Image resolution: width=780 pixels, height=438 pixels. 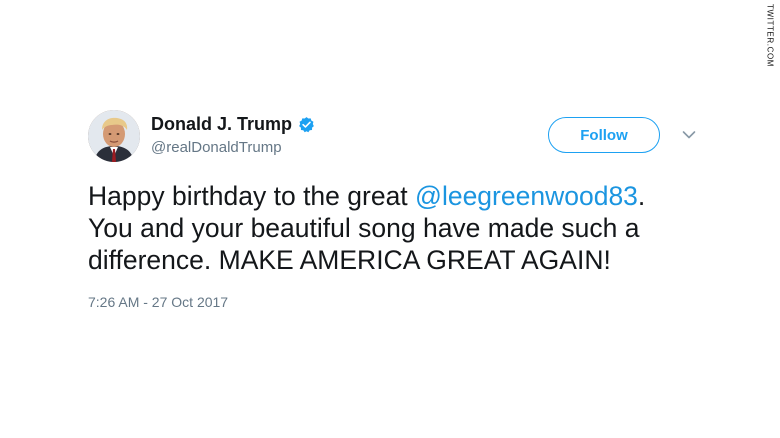 What do you see at coordinates (689, 135) in the screenshot?
I see `chevron-down-icon` at bounding box center [689, 135].